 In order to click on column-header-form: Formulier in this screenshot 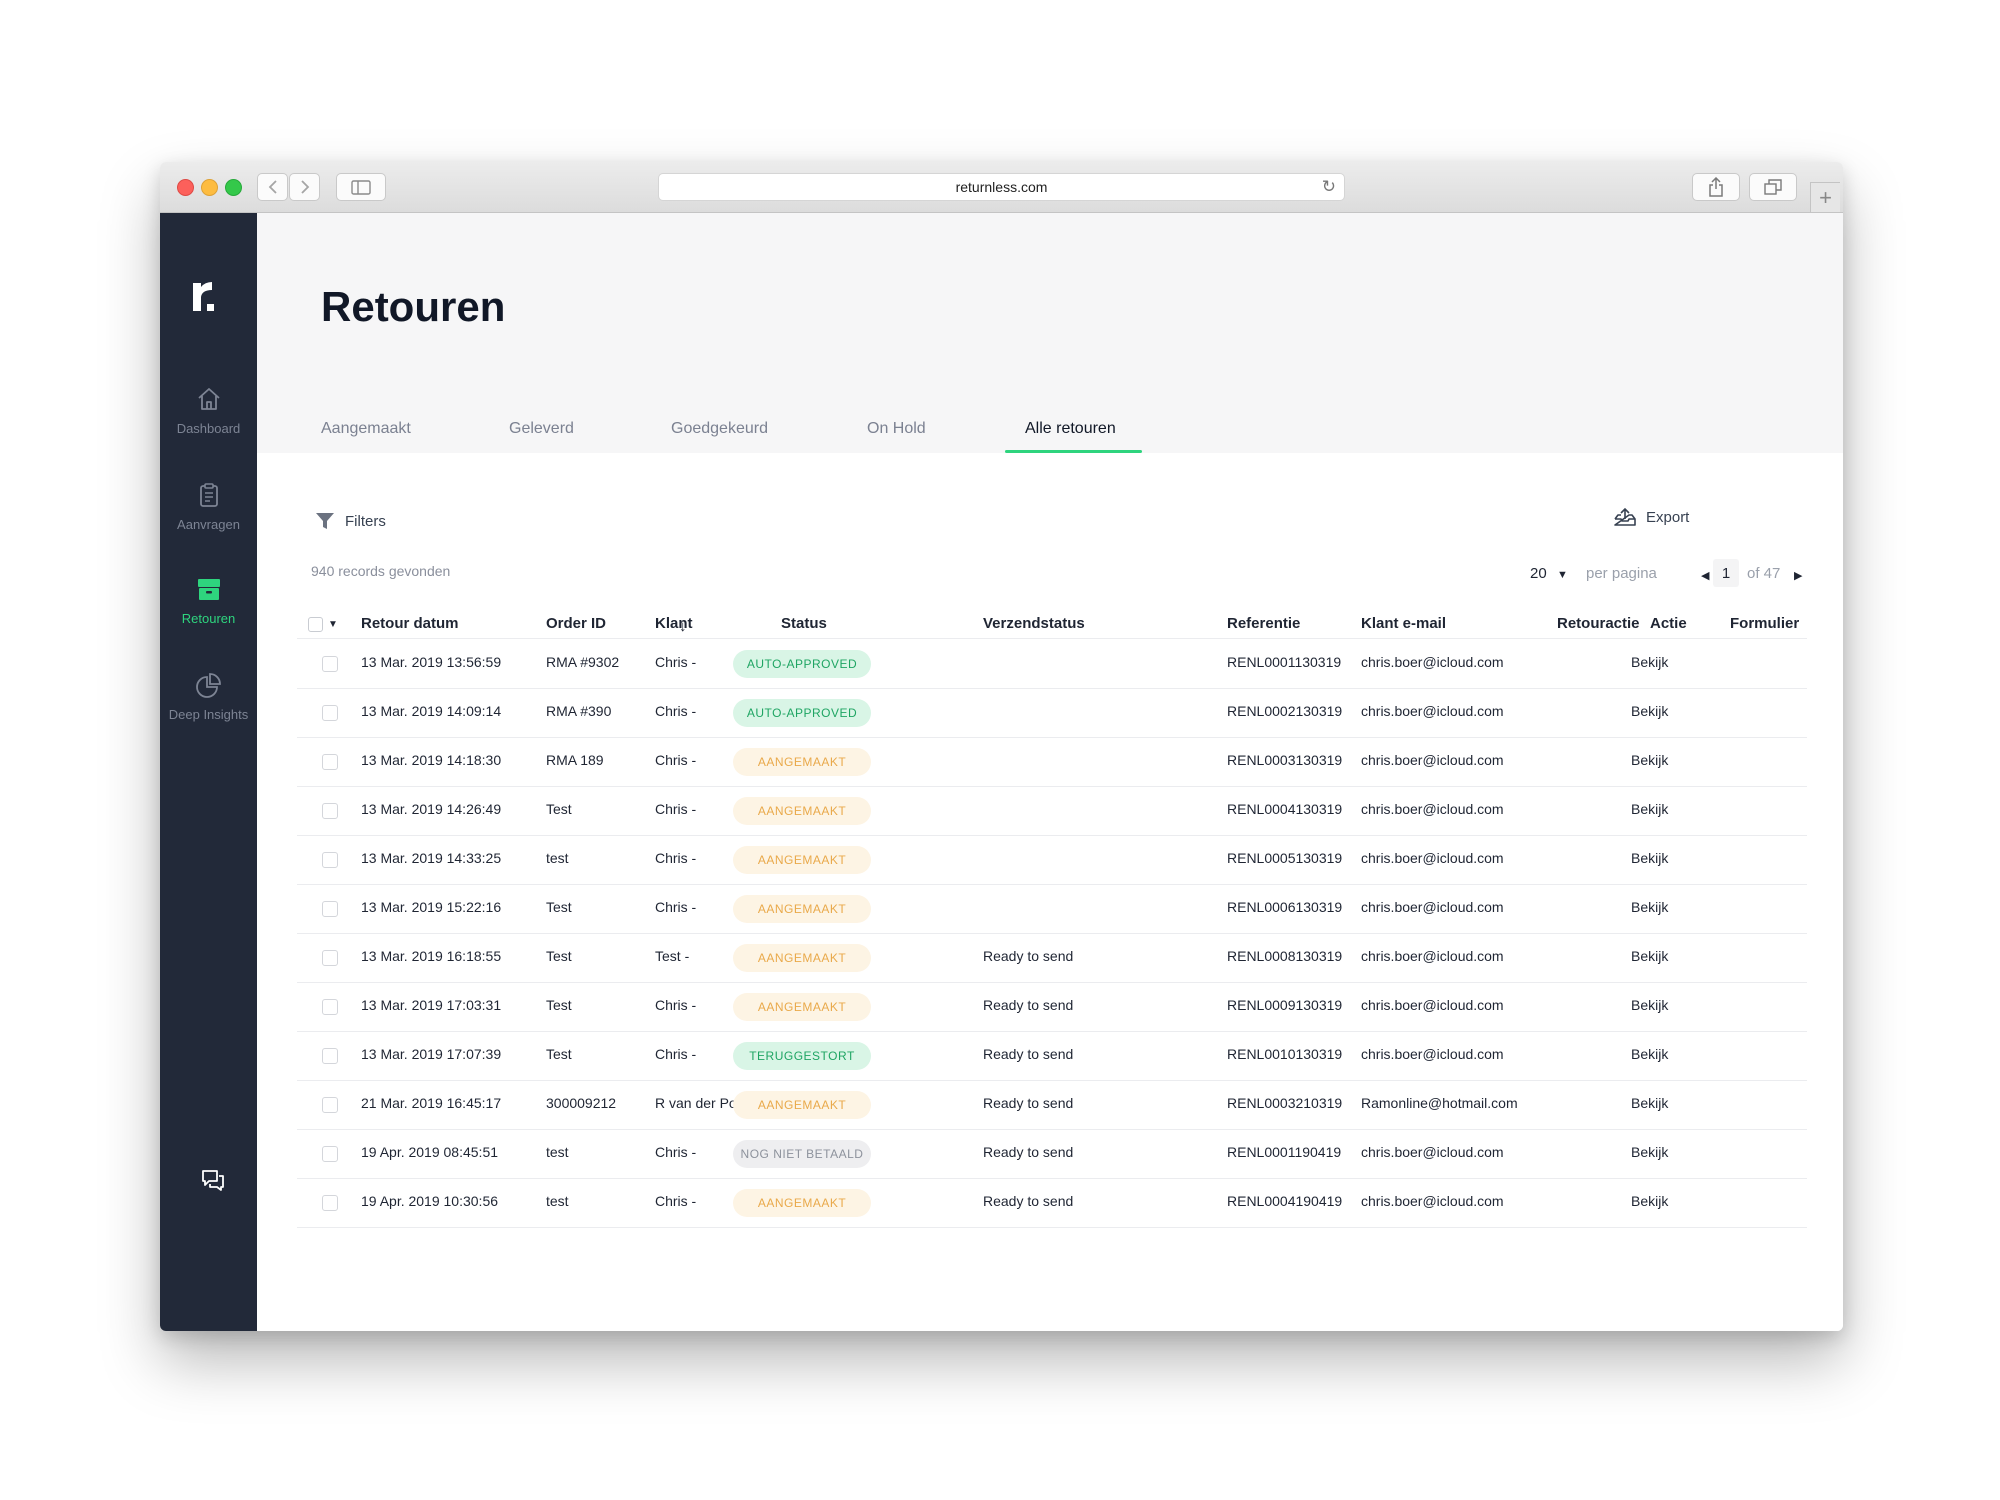, I will do `click(1764, 623)`.